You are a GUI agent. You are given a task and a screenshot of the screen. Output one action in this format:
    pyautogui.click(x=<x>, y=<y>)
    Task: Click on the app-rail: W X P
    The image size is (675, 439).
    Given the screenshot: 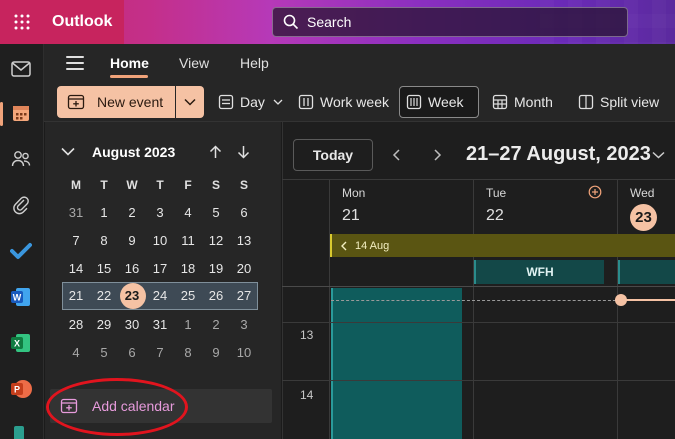 What is the action you would take?
    pyautogui.click(x=22, y=241)
    